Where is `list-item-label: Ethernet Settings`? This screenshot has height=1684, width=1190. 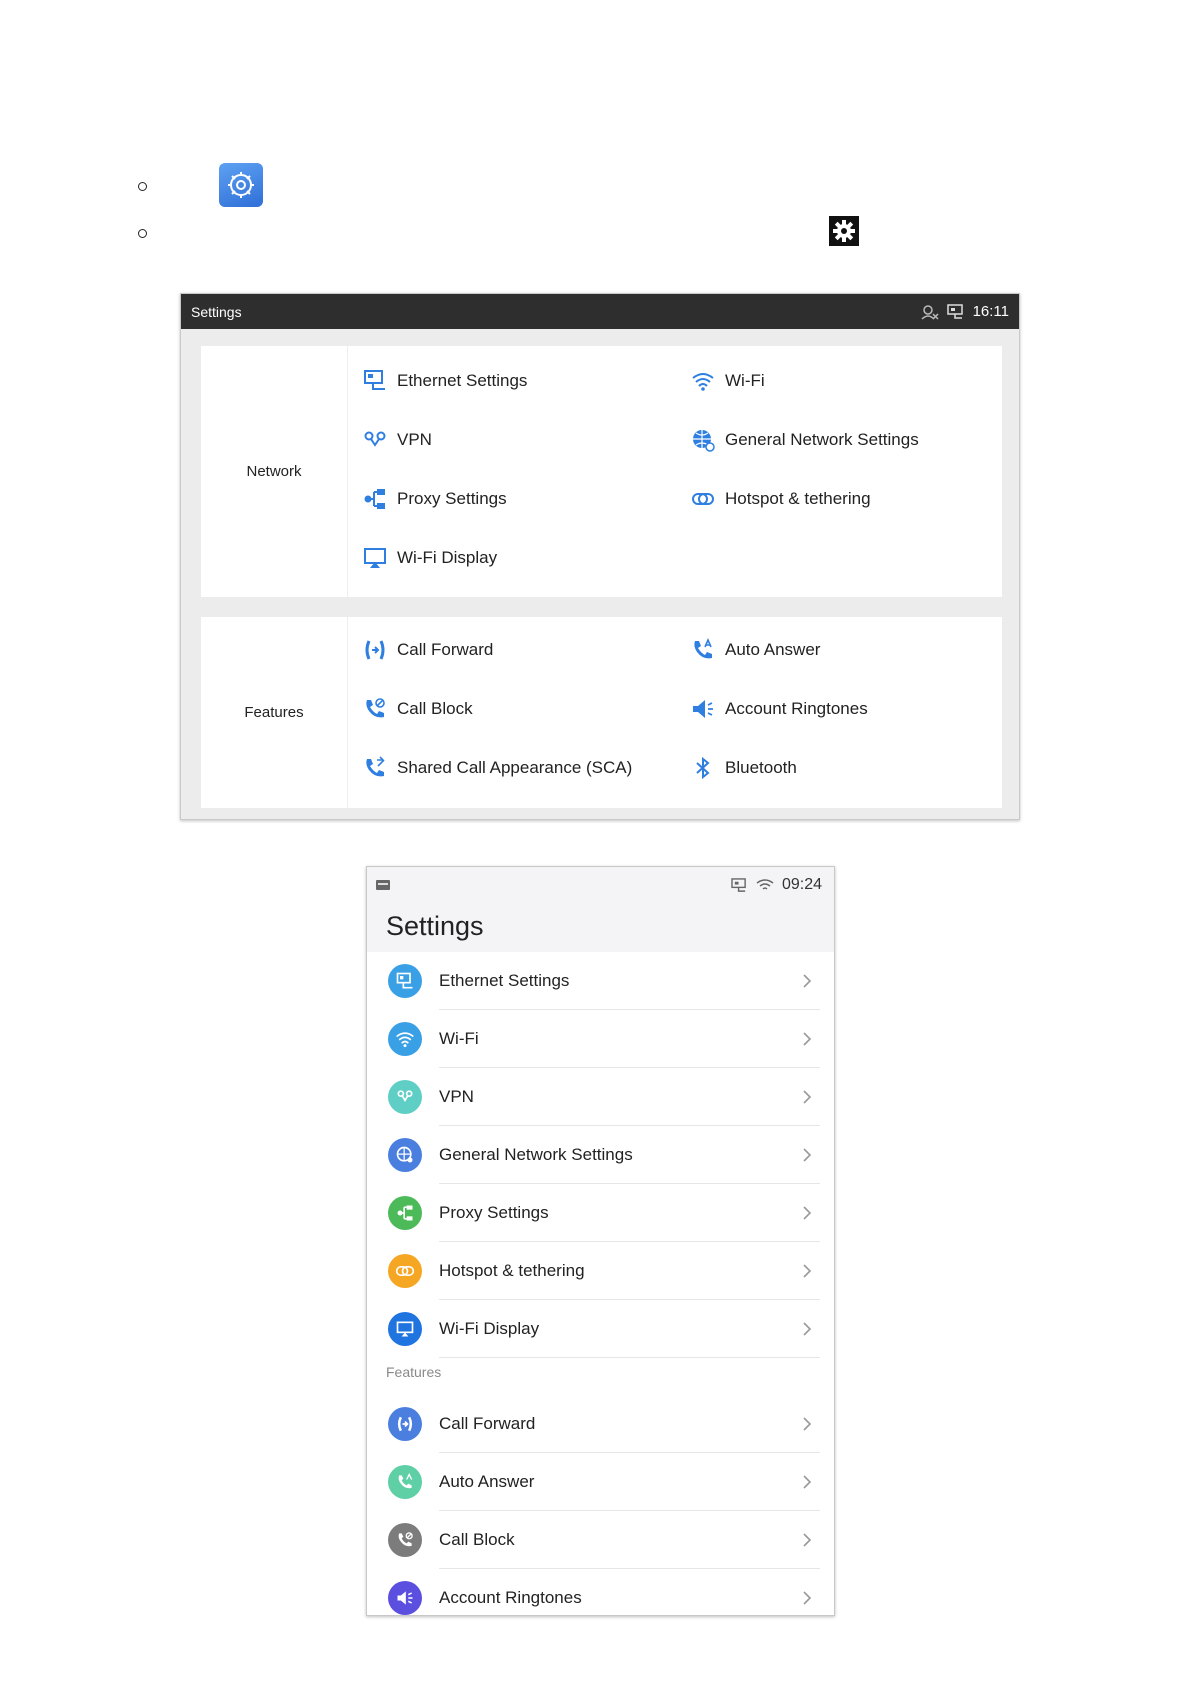 list-item-label: Ethernet Settings is located at coordinates (504, 980).